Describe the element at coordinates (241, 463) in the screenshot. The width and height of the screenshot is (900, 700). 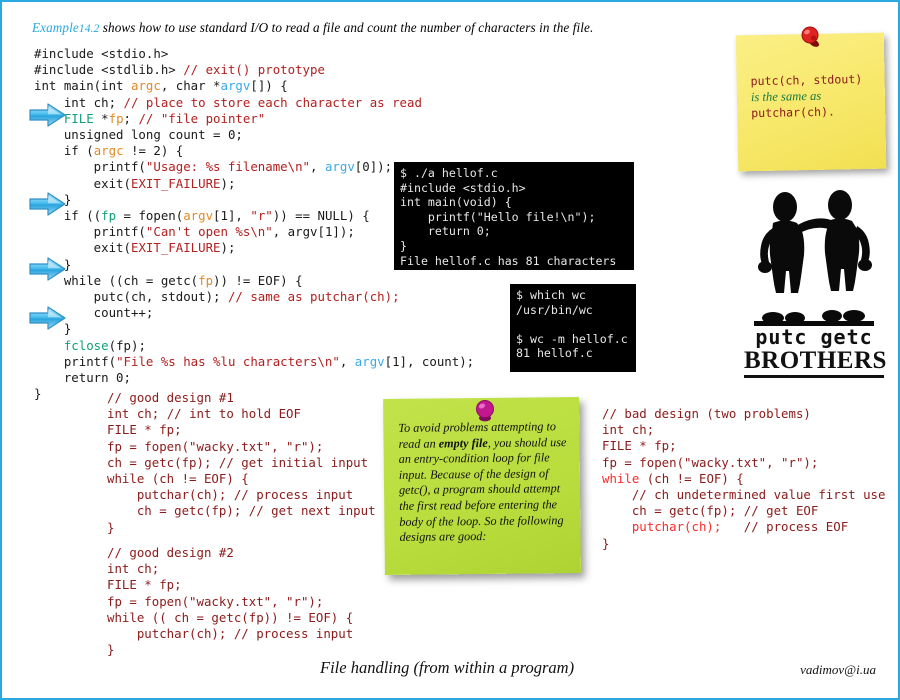
I see `code-line: ch = getc(fp); // get initial input` at that location.